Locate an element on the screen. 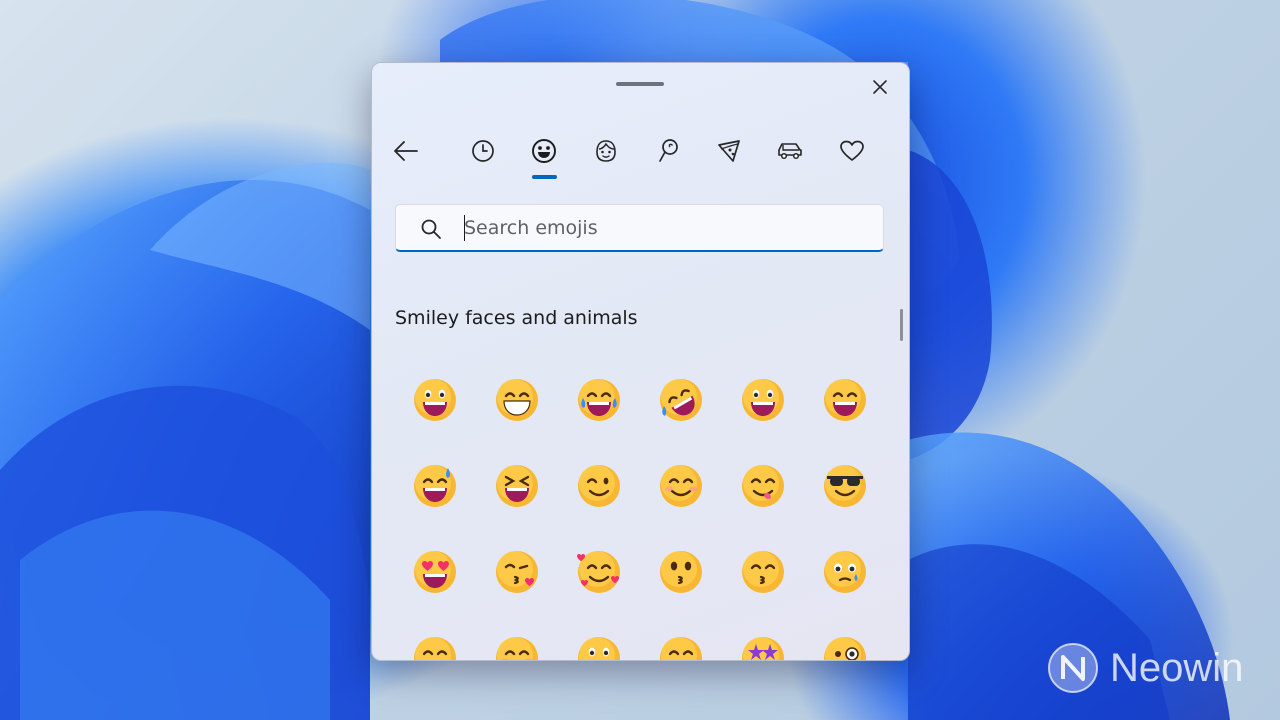  winking-face-icon is located at coordinates (599, 486).